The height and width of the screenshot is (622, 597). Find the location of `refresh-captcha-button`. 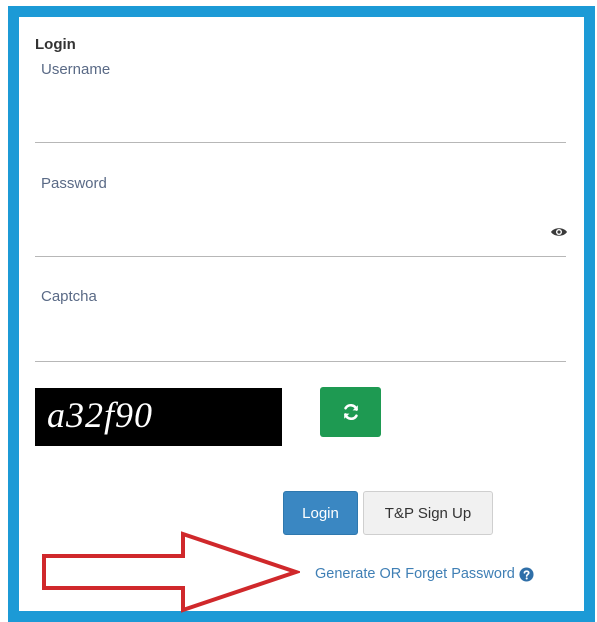

refresh-captcha-button is located at coordinates (350, 412).